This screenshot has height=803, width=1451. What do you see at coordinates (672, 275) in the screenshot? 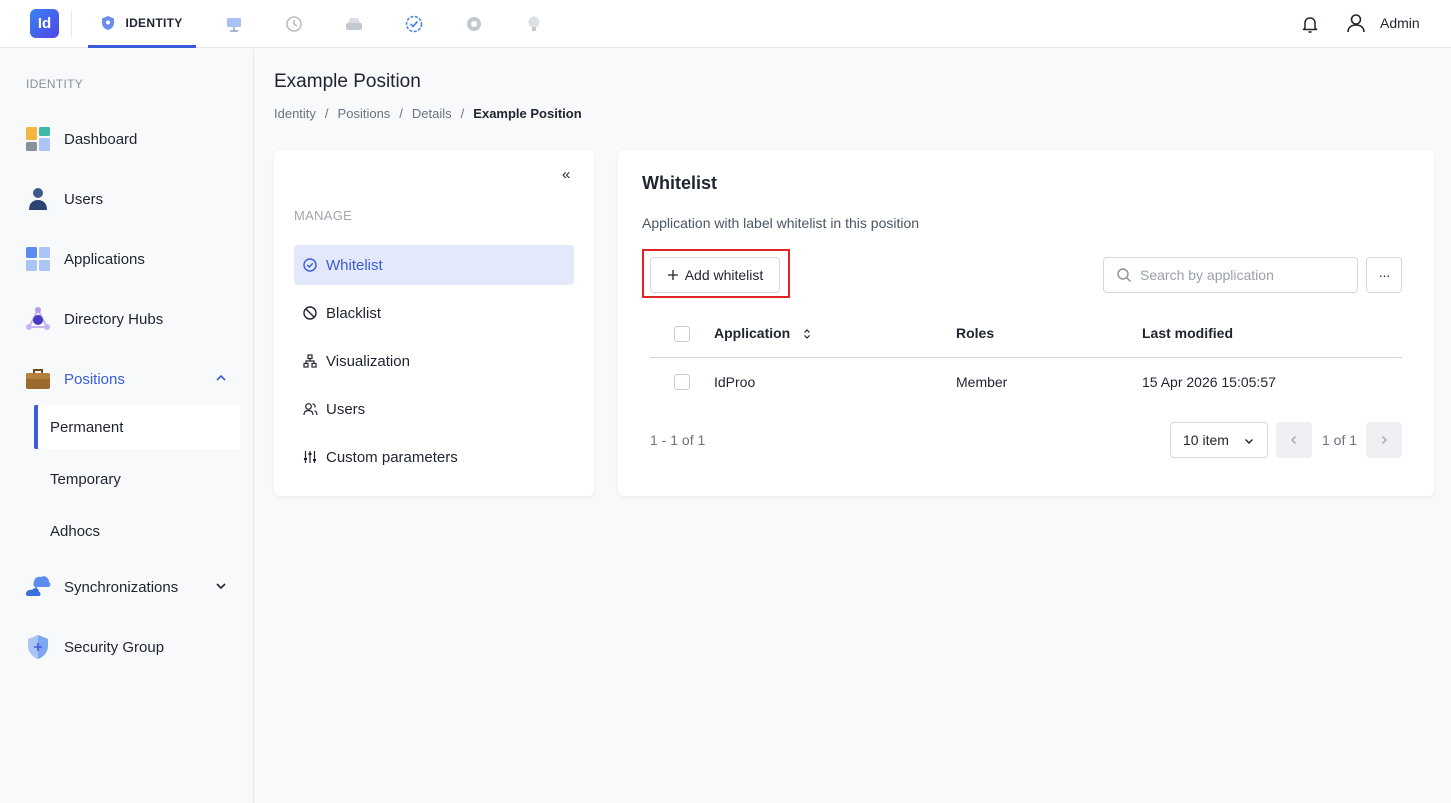
I see `plus-icon` at bounding box center [672, 275].